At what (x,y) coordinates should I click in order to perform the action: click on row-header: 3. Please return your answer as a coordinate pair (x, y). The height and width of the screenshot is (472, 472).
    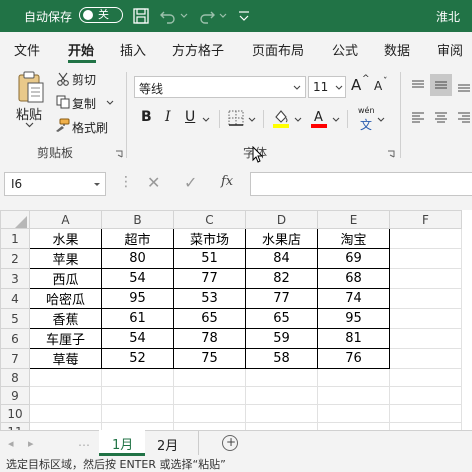
    Looking at the image, I should click on (15, 278).